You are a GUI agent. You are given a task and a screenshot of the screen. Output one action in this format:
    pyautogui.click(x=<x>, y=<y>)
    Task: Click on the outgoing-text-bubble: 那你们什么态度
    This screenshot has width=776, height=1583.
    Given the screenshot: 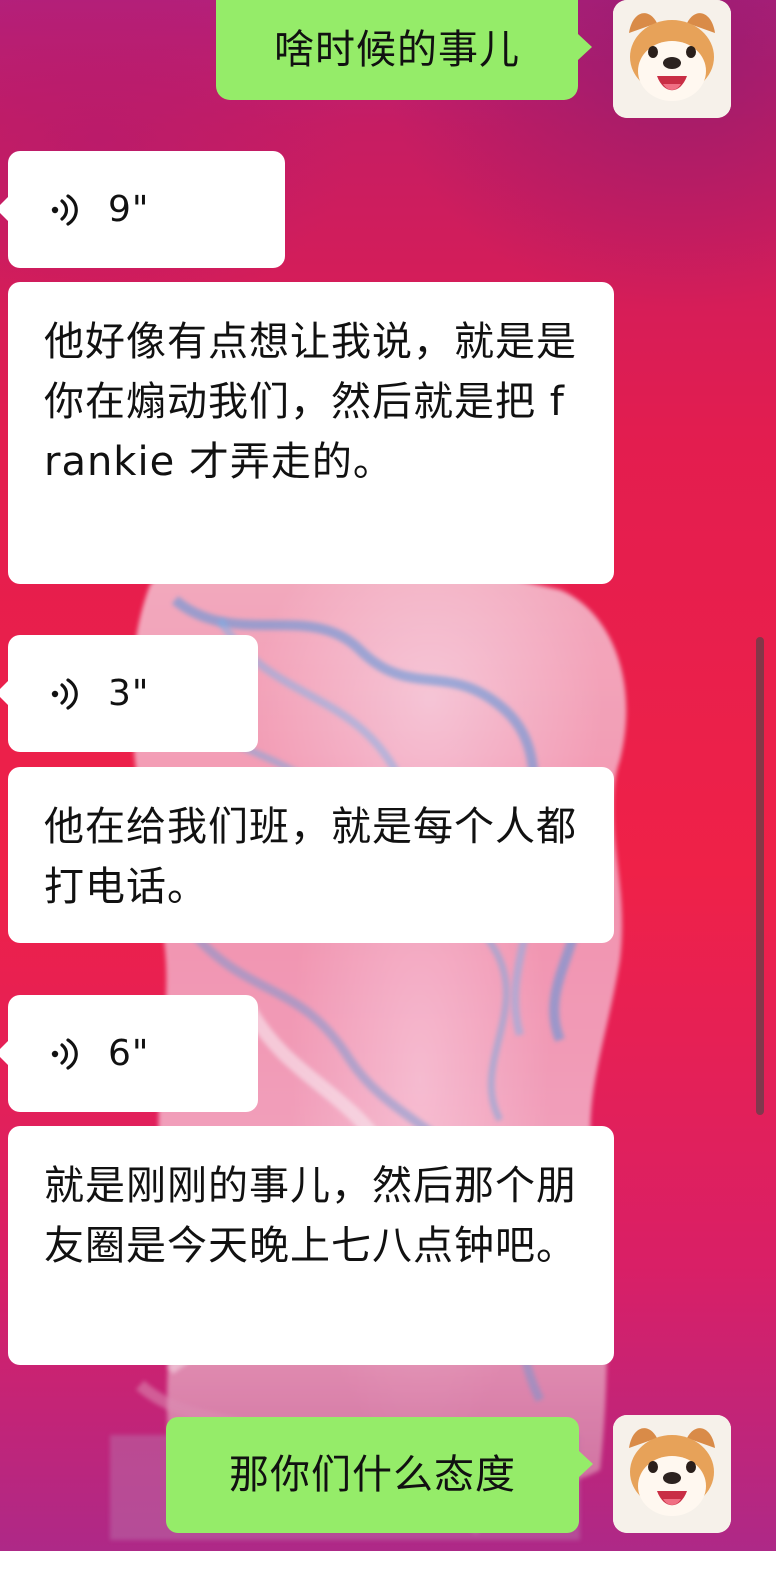 What is the action you would take?
    pyautogui.click(x=379, y=1475)
    